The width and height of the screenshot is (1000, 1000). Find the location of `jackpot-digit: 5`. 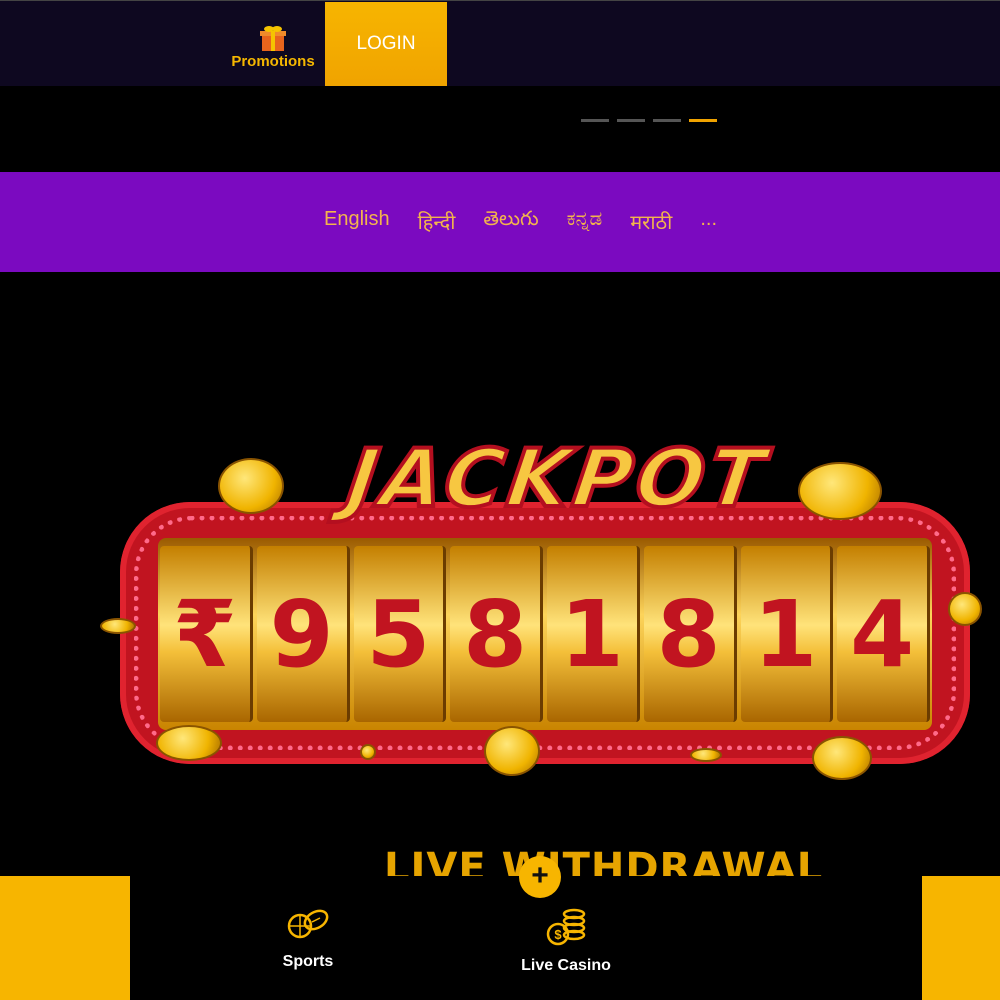

jackpot-digit: 5 is located at coordinates (398, 634).